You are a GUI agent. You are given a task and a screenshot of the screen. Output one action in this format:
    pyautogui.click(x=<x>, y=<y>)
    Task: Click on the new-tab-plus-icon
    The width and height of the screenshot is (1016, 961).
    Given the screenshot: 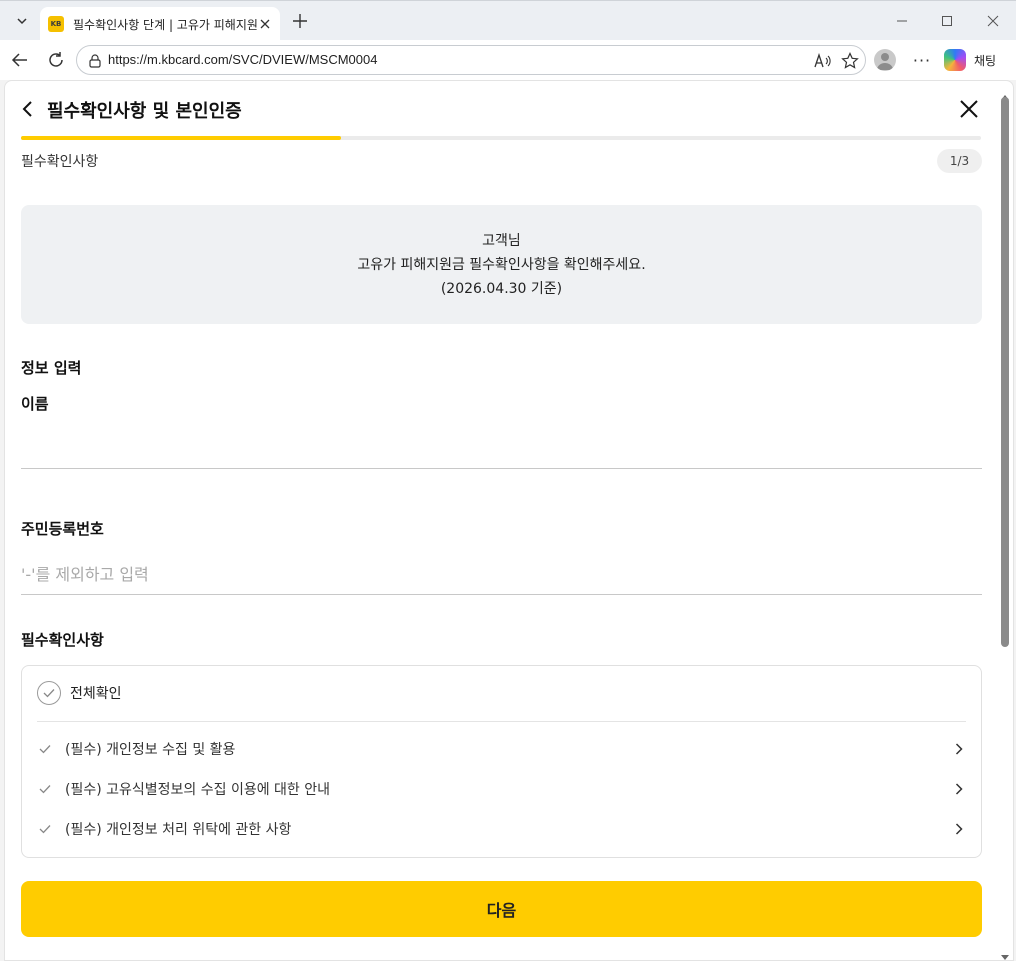 What is the action you would take?
    pyautogui.click(x=300, y=21)
    